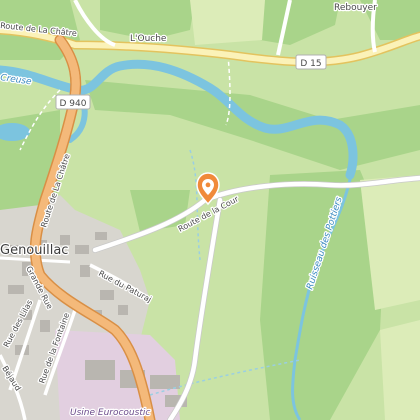 This screenshot has width=420, height=420. I want to click on field-north, so click(227, 22).